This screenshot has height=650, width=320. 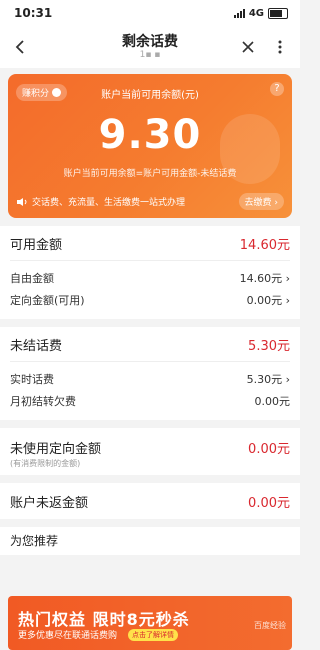 What do you see at coordinates (150, 300) in the screenshot?
I see `targeted-amount-row: 定向金额(可用) 0.00元 ›` at bounding box center [150, 300].